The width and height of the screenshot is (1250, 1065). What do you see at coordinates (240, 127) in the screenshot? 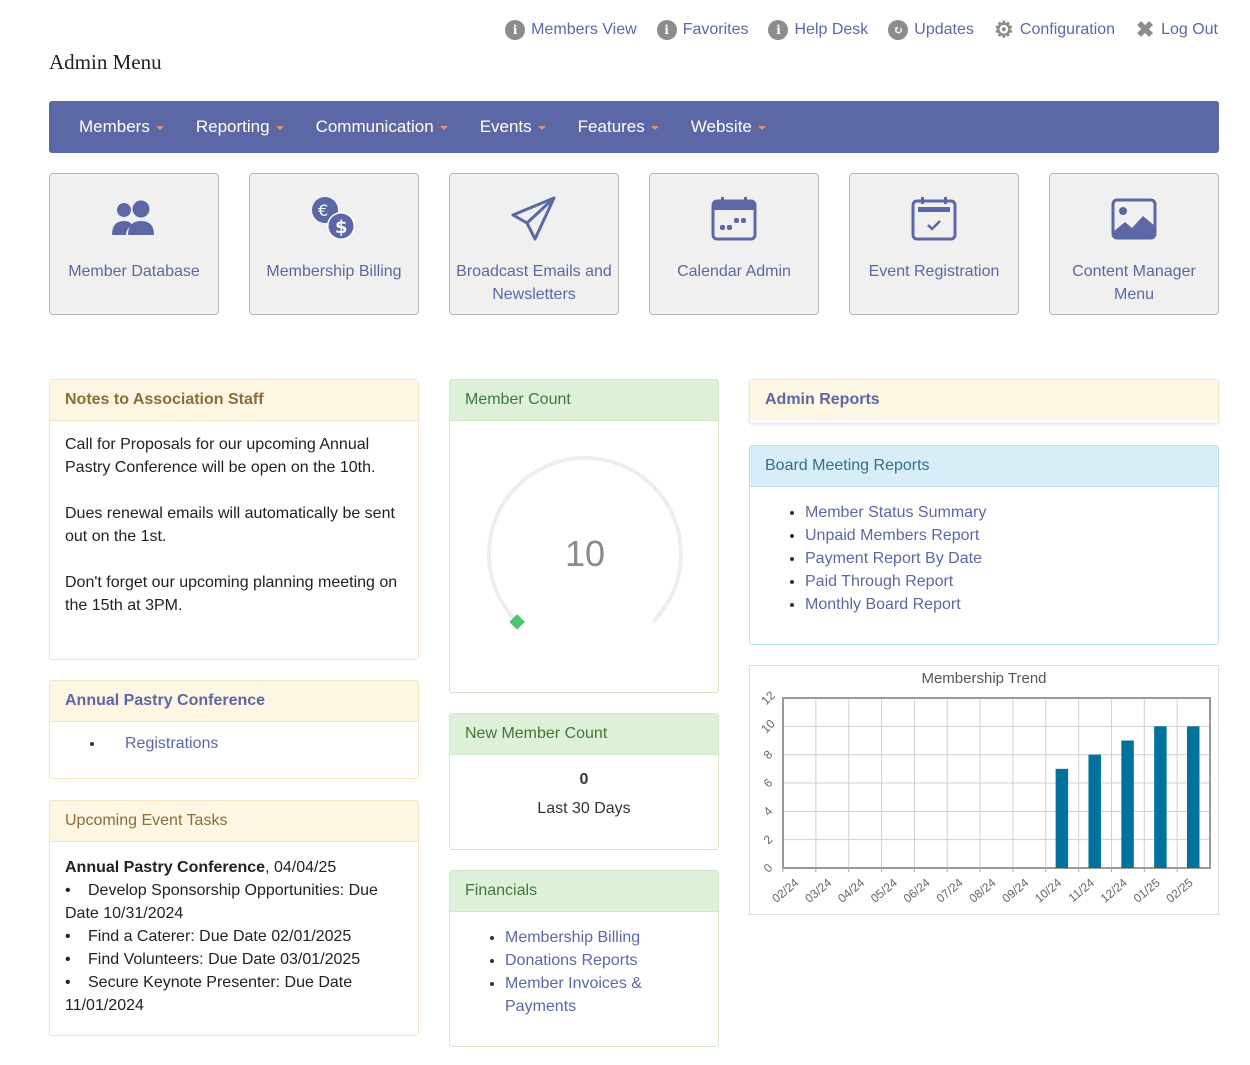
I see `nav-reporting: Reporting` at bounding box center [240, 127].